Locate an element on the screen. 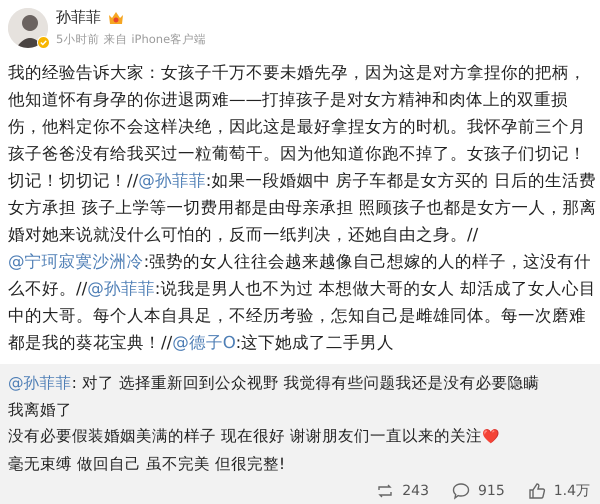 The image size is (600, 504). like-icon is located at coordinates (536, 491).